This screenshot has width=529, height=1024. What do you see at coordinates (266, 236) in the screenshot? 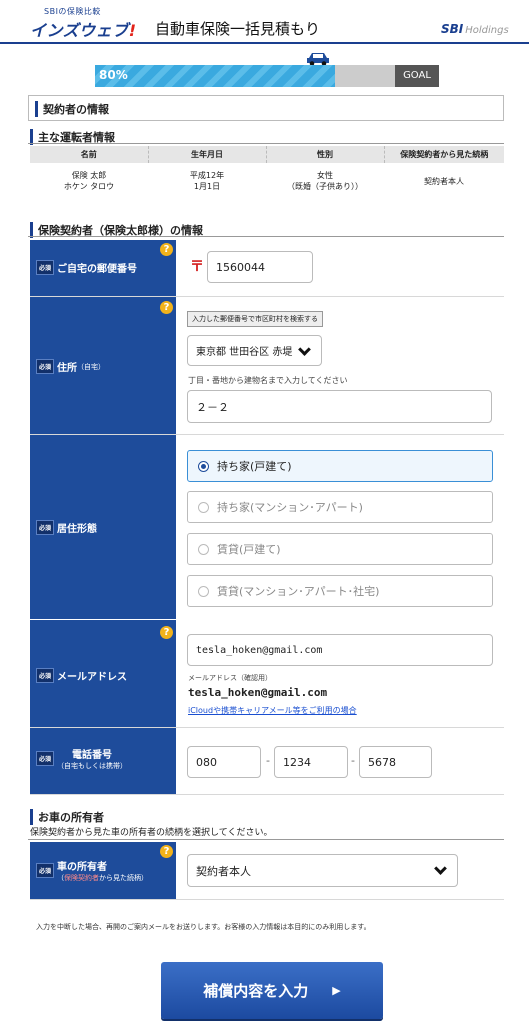
I see `holder-rule` at bounding box center [266, 236].